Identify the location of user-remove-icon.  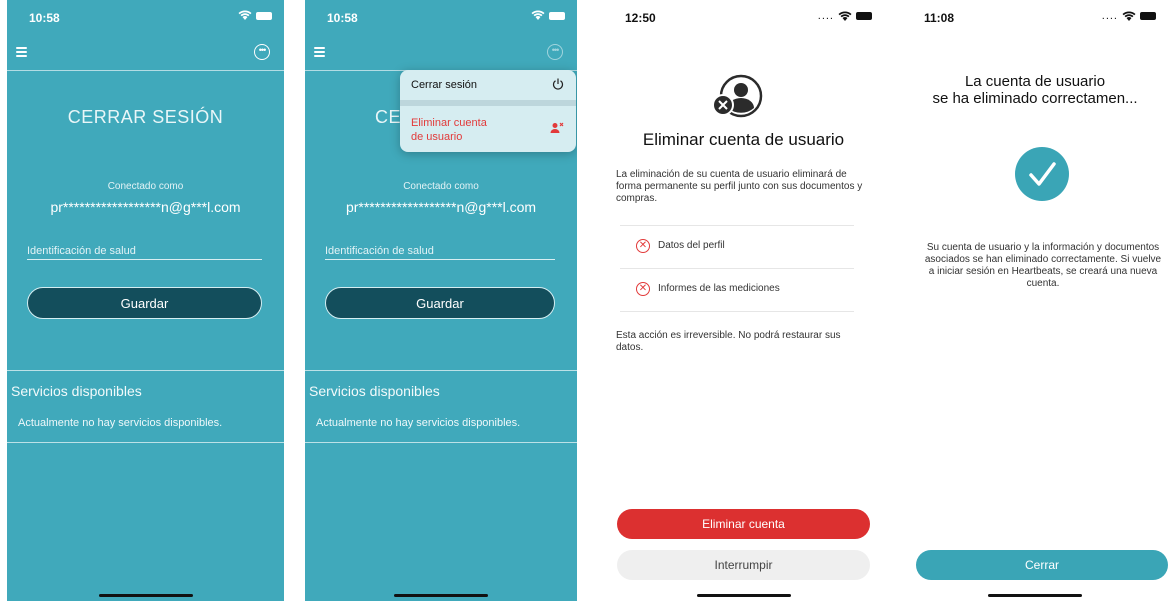
(557, 127).